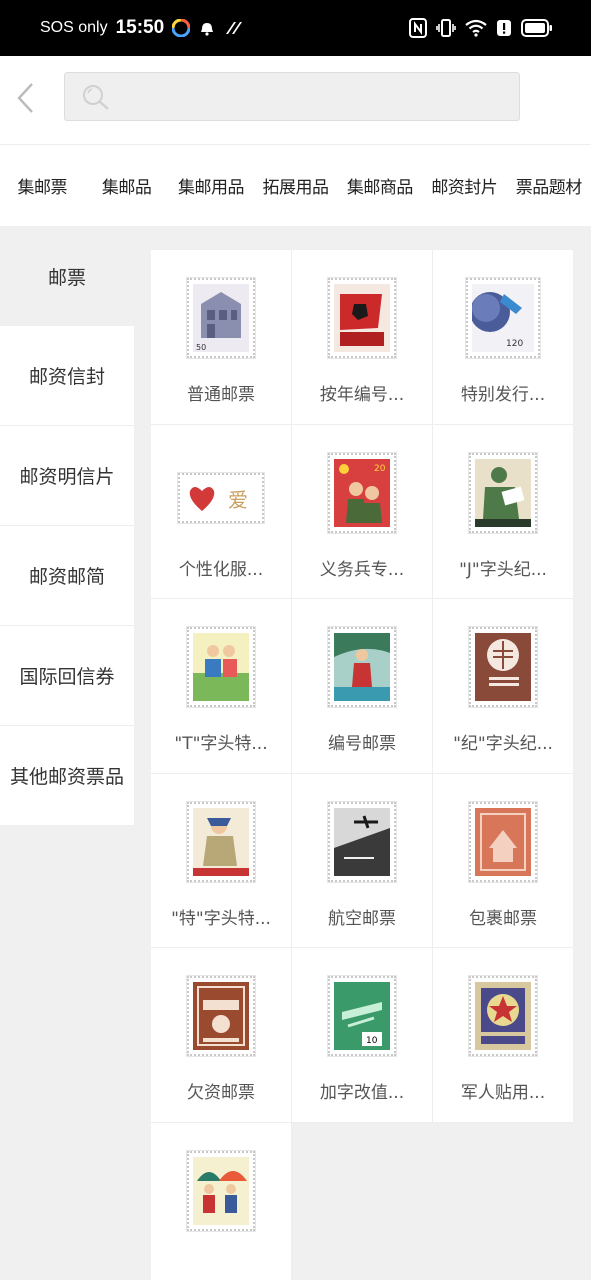 The image size is (591, 1280). I want to click on product-label: 欠资邮票, so click(221, 1093).